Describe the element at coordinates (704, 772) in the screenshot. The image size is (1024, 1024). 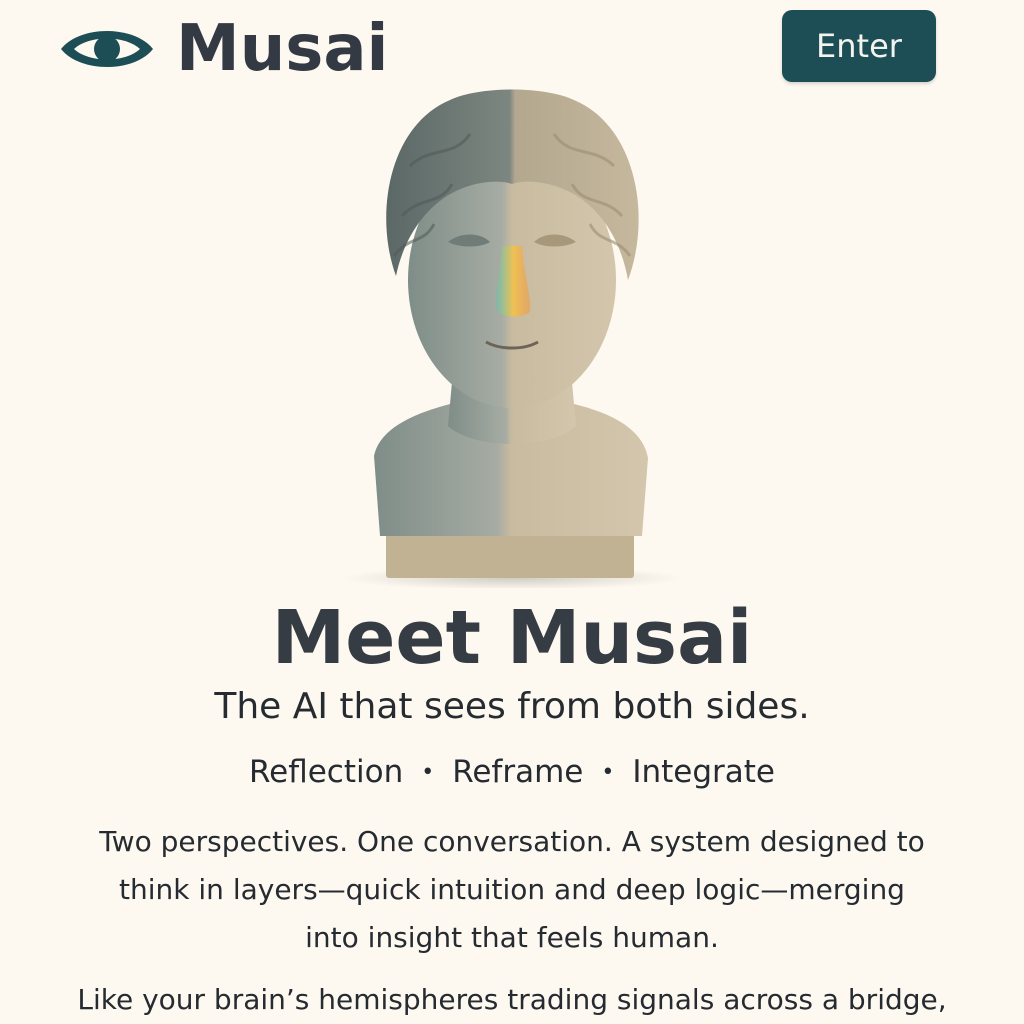
I see `pillar-integrate: Integrate` at that location.